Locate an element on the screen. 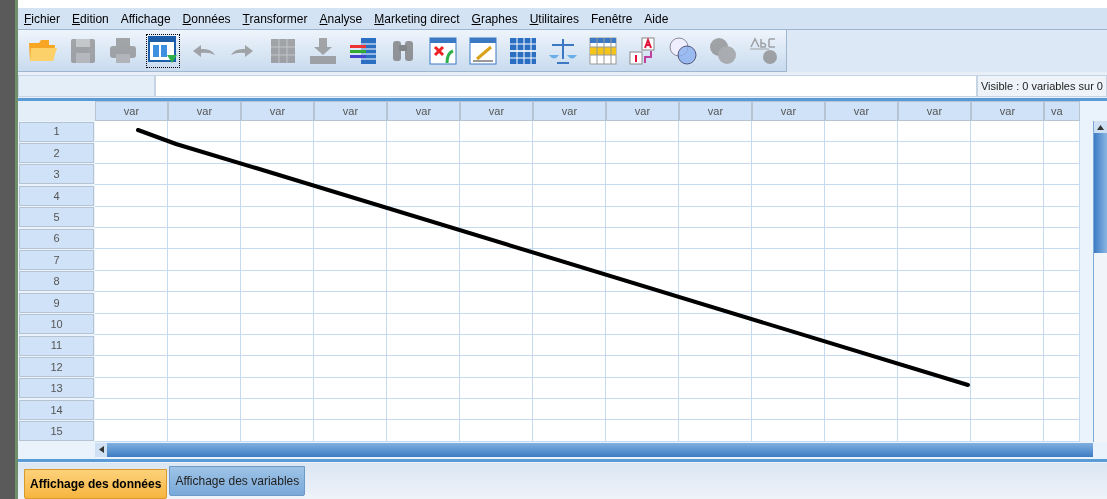 Image resolution: width=1107 pixels, height=499 pixels. scroll-left-button is located at coordinates (101, 449).